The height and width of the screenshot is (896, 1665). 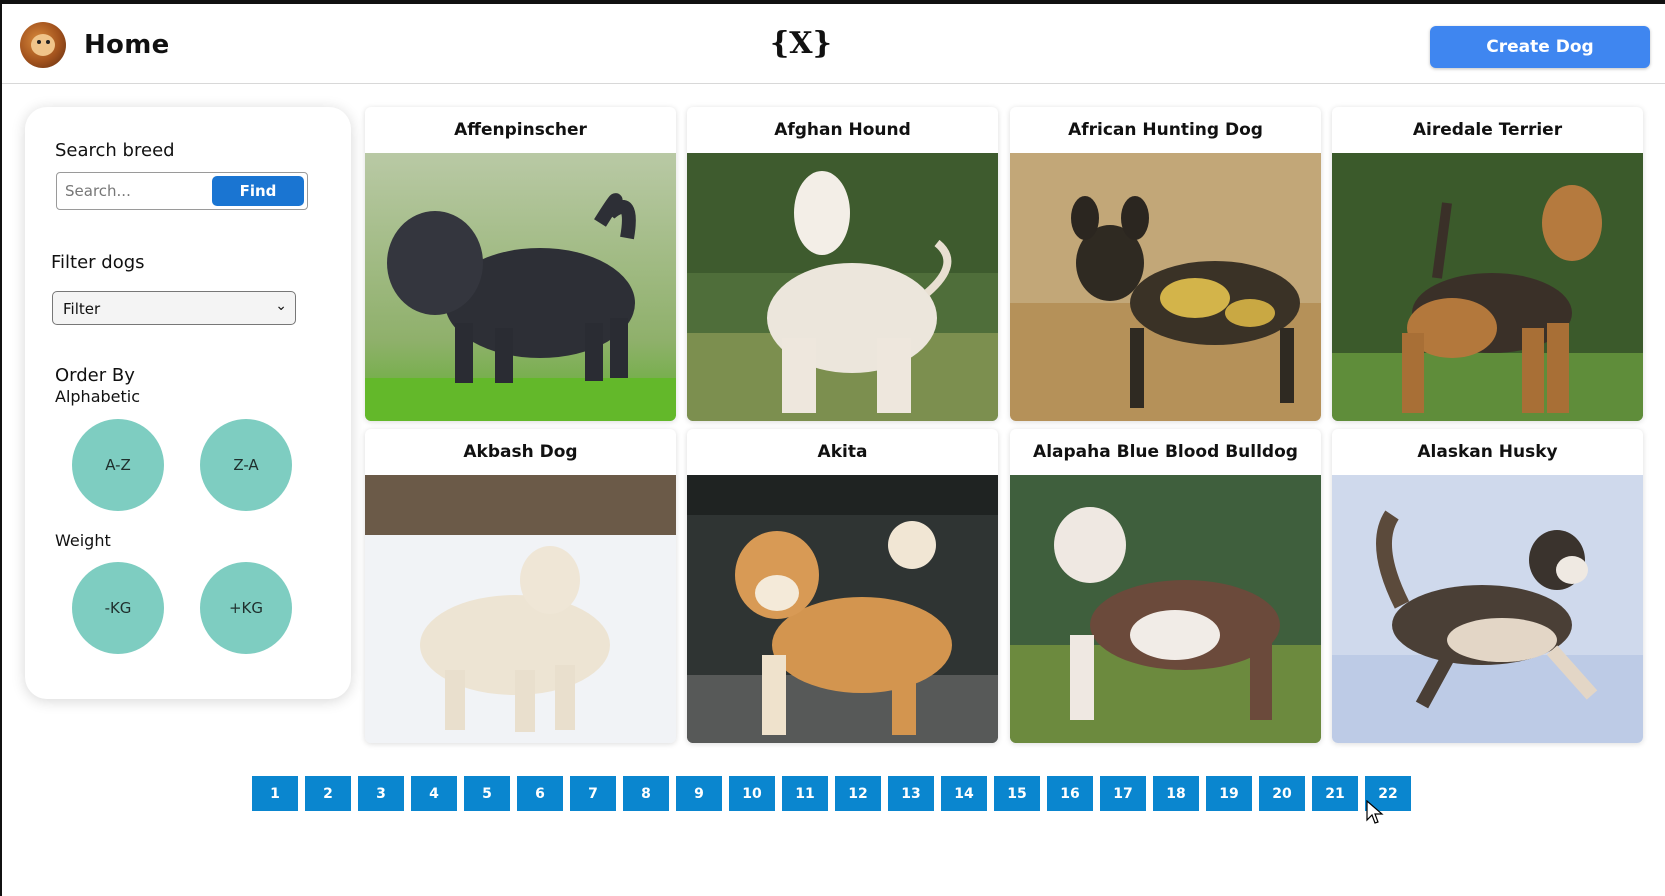 I want to click on page-button: 17, so click(x=1123, y=793).